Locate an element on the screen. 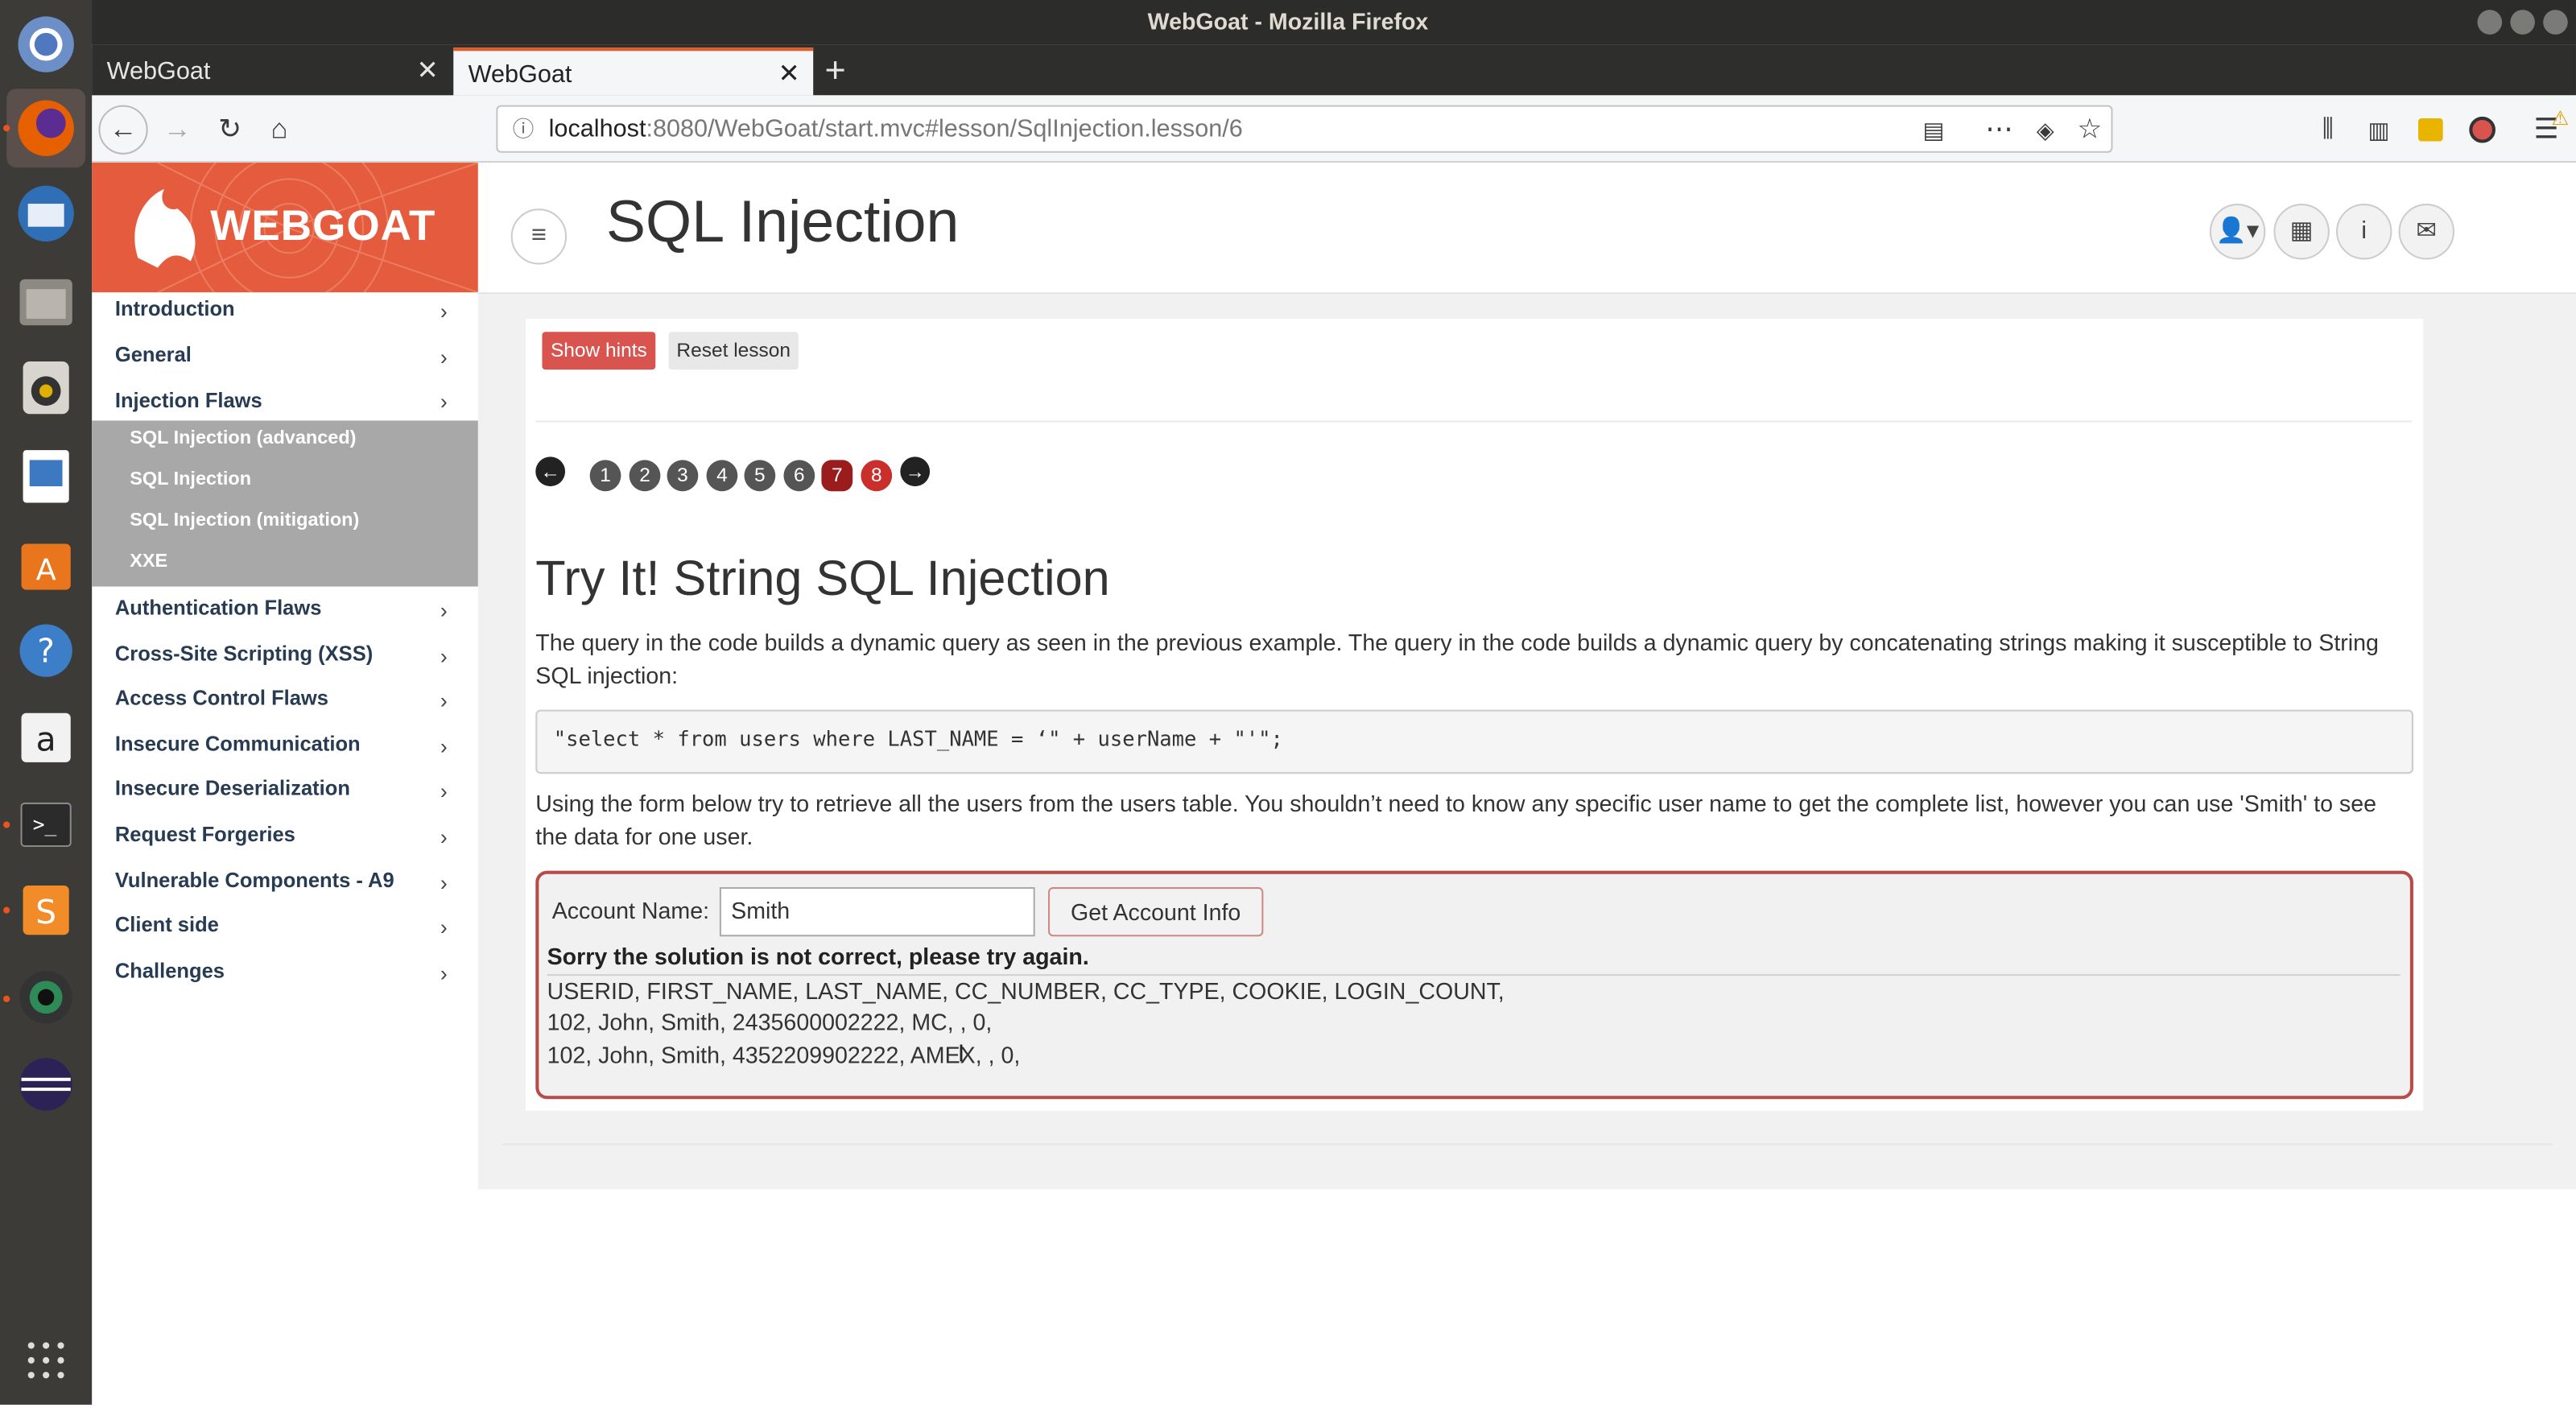  sublime-text-launcher-icon: S is located at coordinates (45, 910).